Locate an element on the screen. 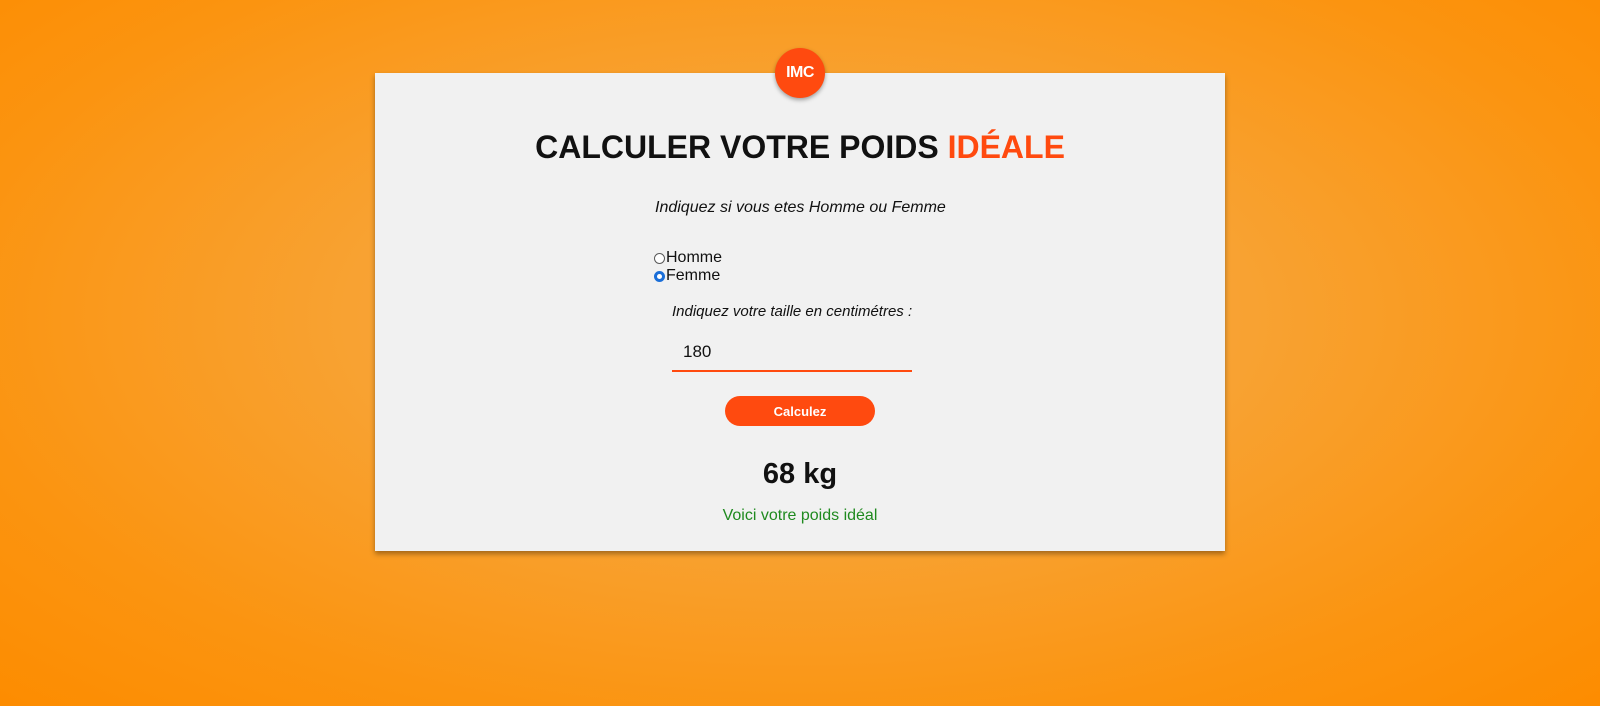 Image resolution: width=1600 pixels, height=706 pixels. radio-homme: Homme is located at coordinates (688, 258).